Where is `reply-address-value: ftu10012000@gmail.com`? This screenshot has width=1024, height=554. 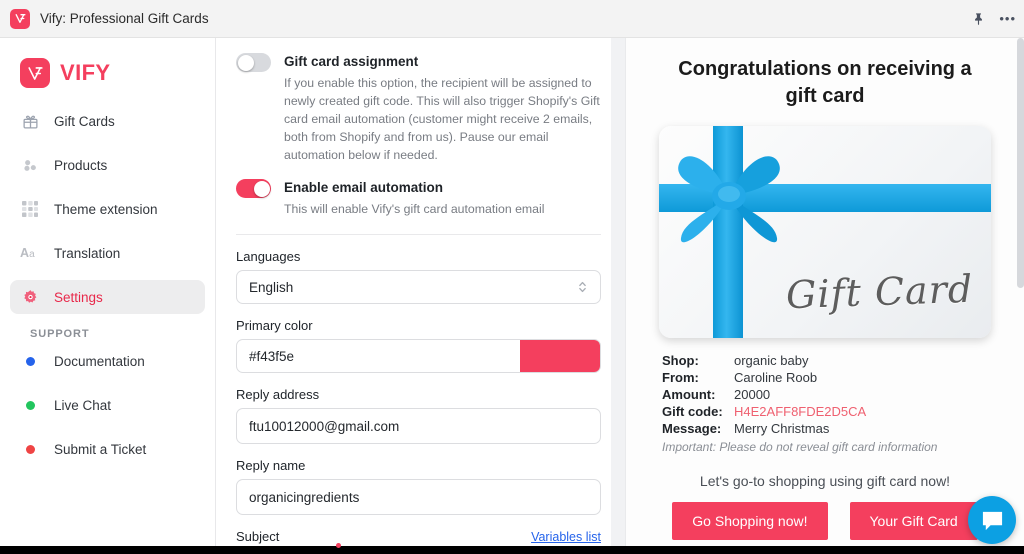 reply-address-value: ftu10012000@gmail.com is located at coordinates (324, 426).